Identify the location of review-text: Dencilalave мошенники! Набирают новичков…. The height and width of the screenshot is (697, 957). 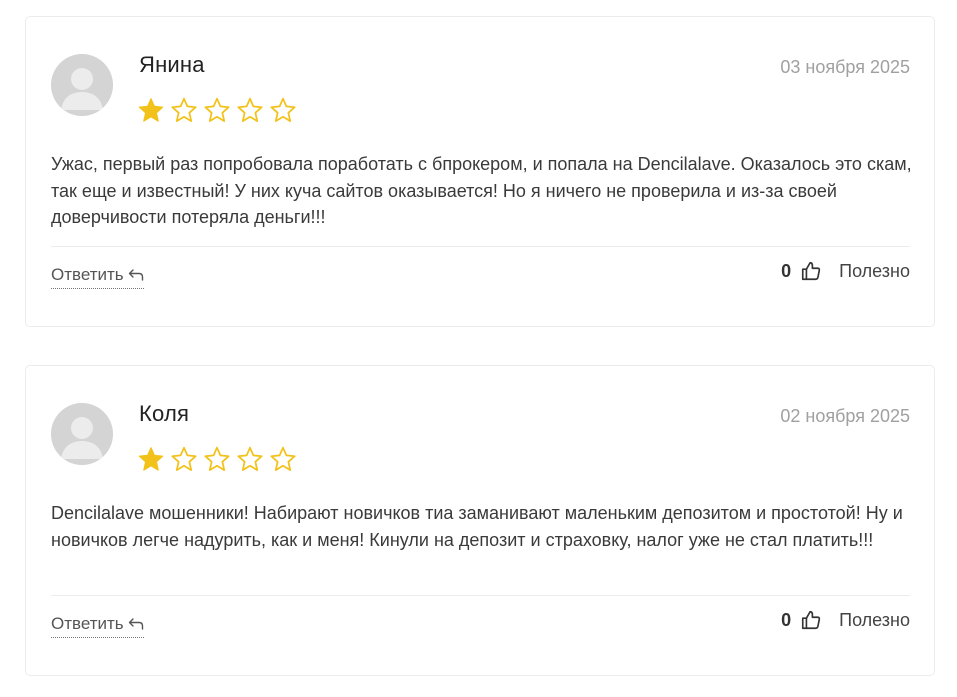
(477, 526).